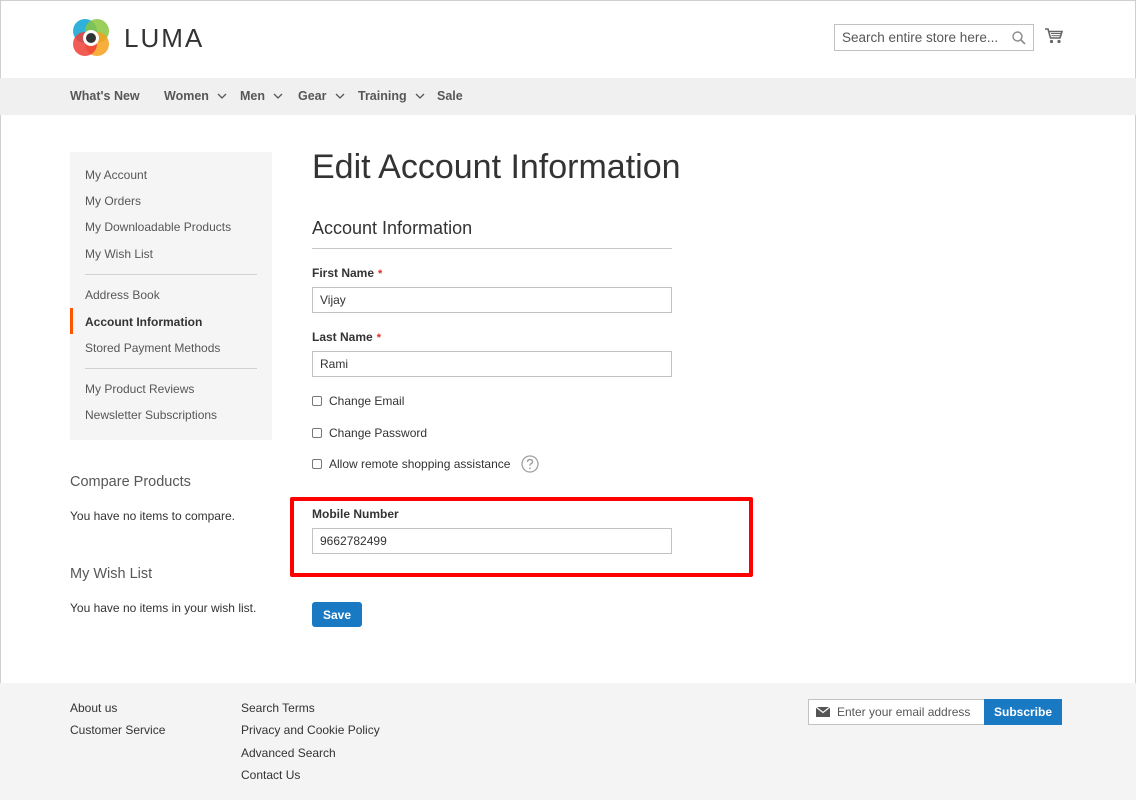  What do you see at coordinates (143, 322) in the screenshot?
I see `sidebar-item-account-information: Account Information` at bounding box center [143, 322].